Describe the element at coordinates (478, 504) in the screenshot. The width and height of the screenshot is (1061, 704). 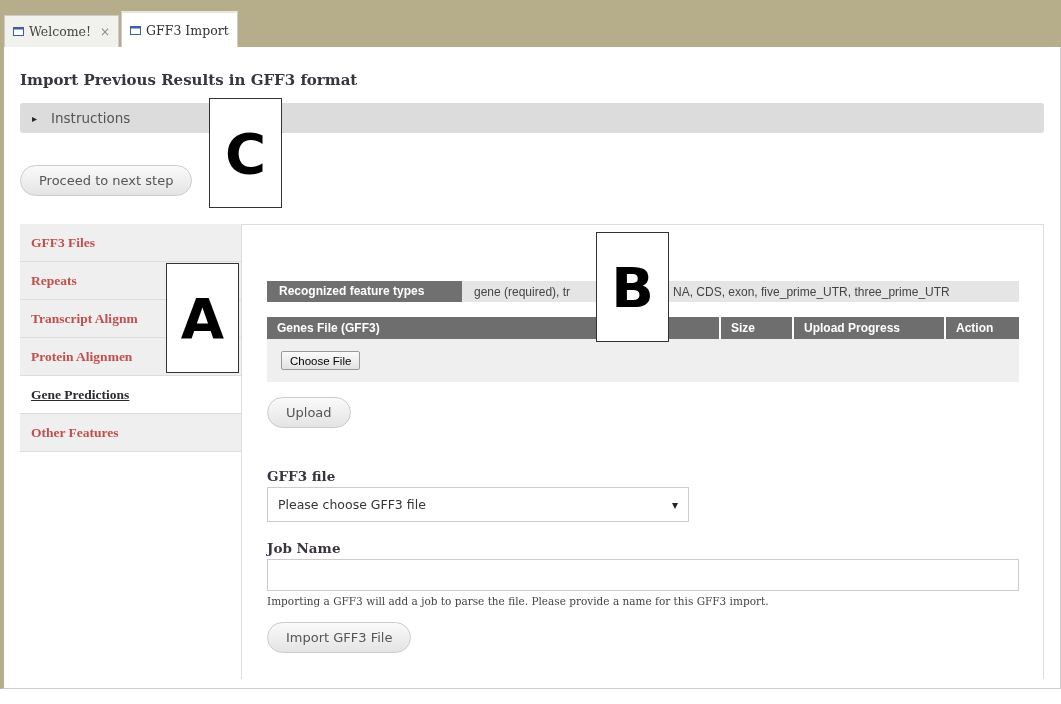
I see `file-dropdown: Please choose GFF3 file ▾` at that location.